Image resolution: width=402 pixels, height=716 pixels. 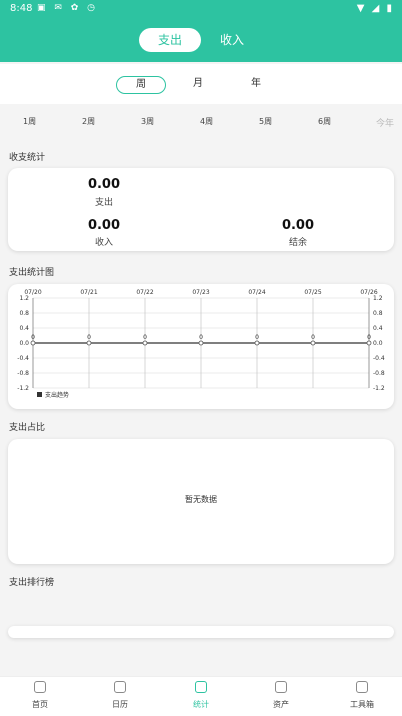 What do you see at coordinates (32, 273) in the screenshot?
I see `trend-title: 支出统计图` at bounding box center [32, 273].